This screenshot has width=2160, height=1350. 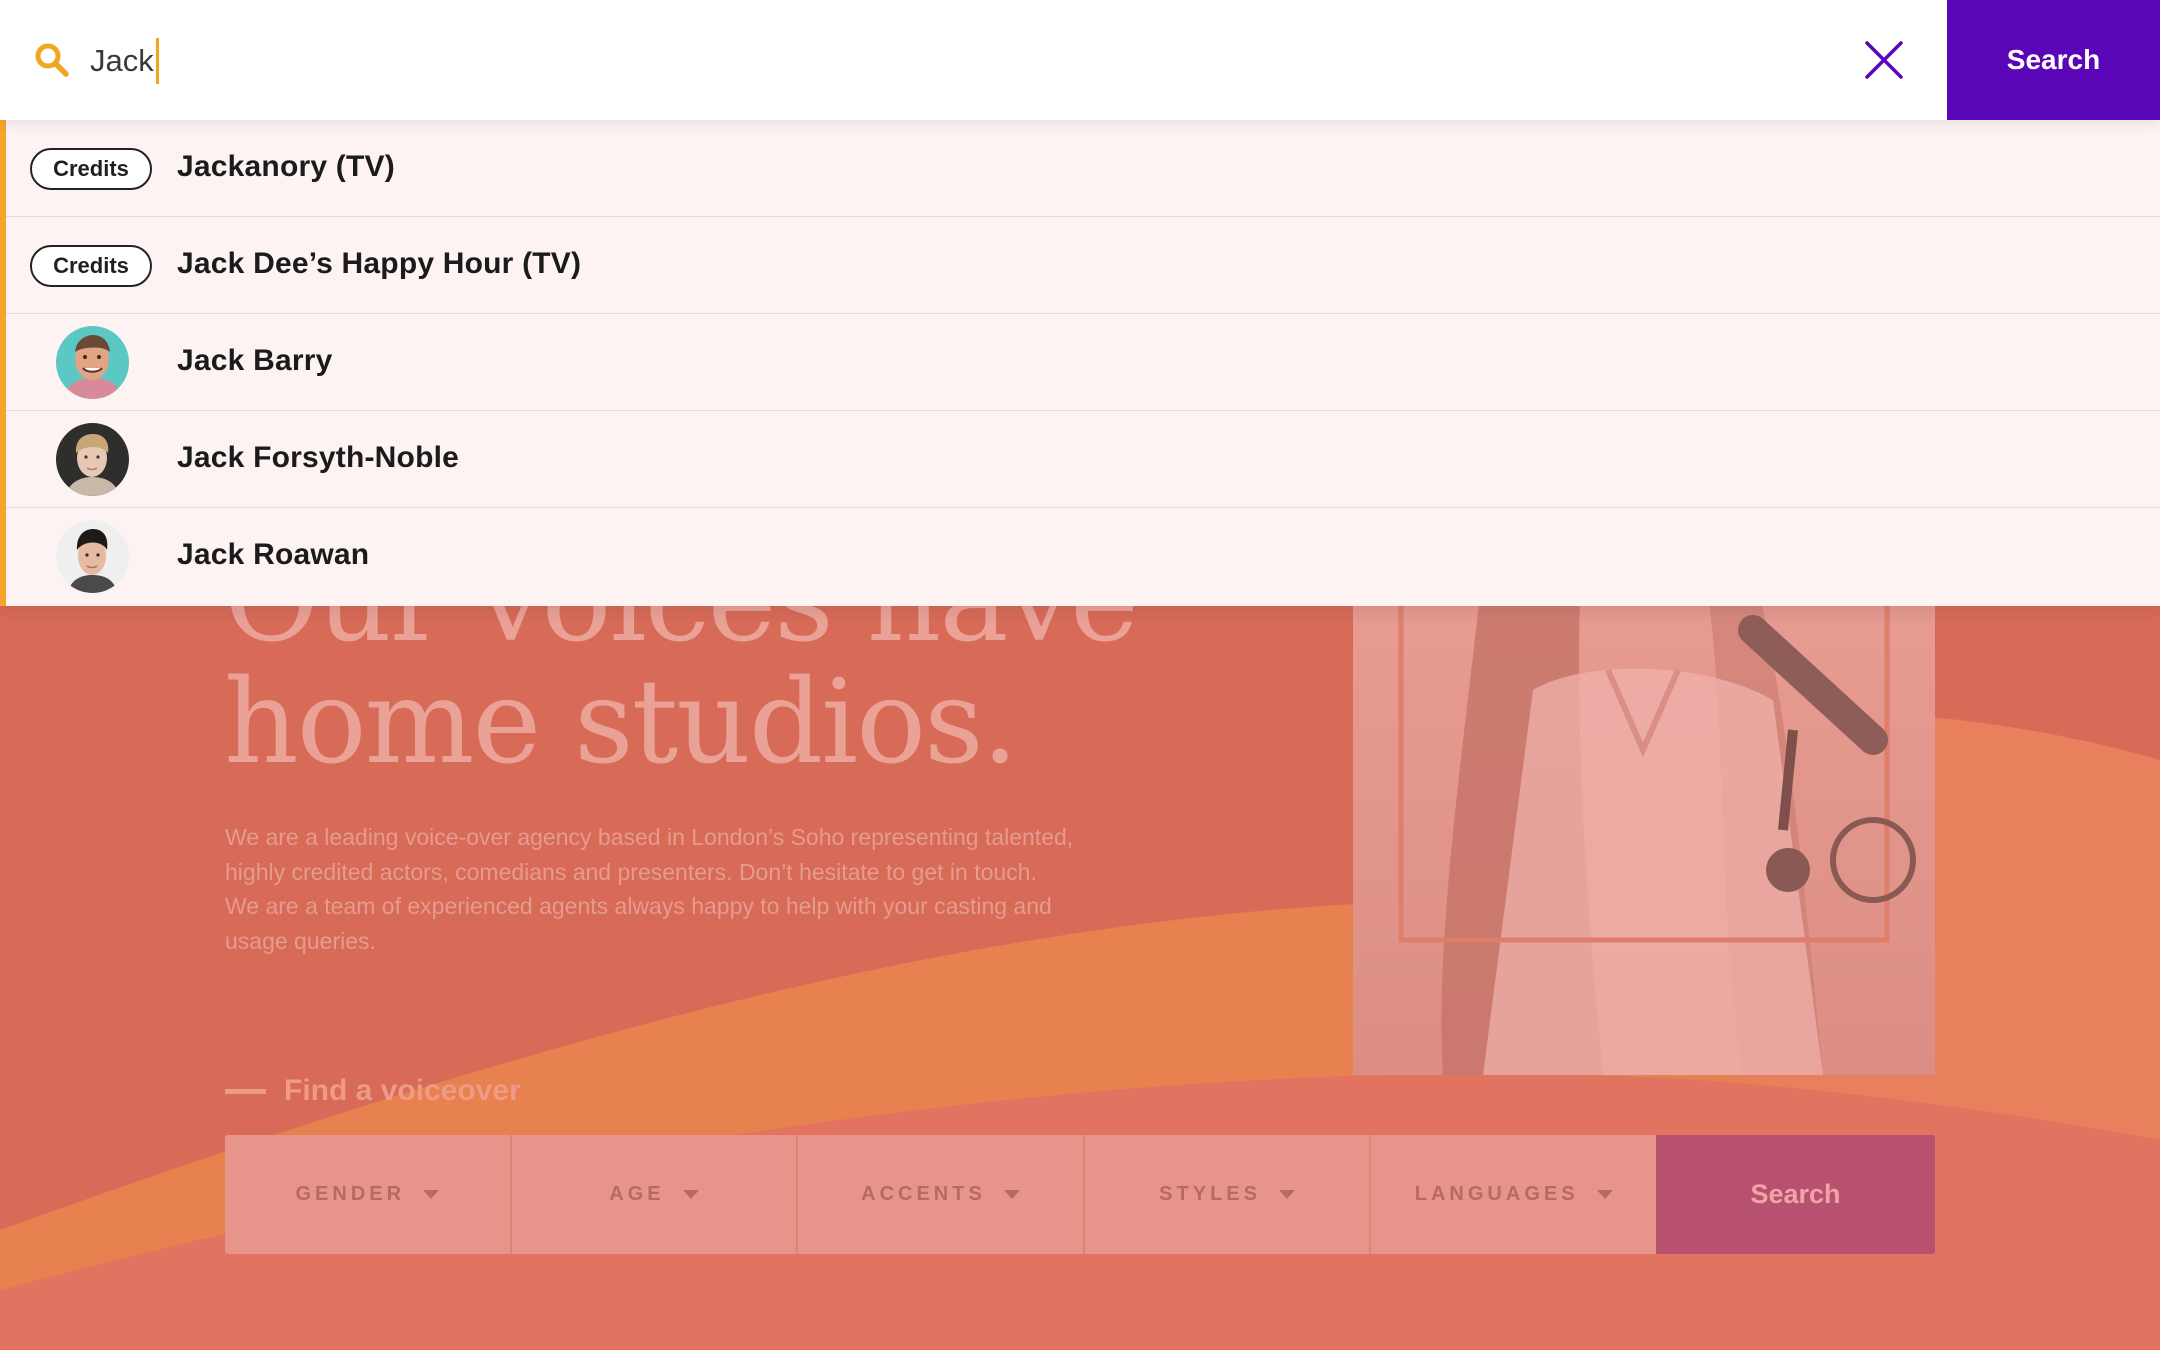 I want to click on result-label: Jack Roawan, so click(x=273, y=554).